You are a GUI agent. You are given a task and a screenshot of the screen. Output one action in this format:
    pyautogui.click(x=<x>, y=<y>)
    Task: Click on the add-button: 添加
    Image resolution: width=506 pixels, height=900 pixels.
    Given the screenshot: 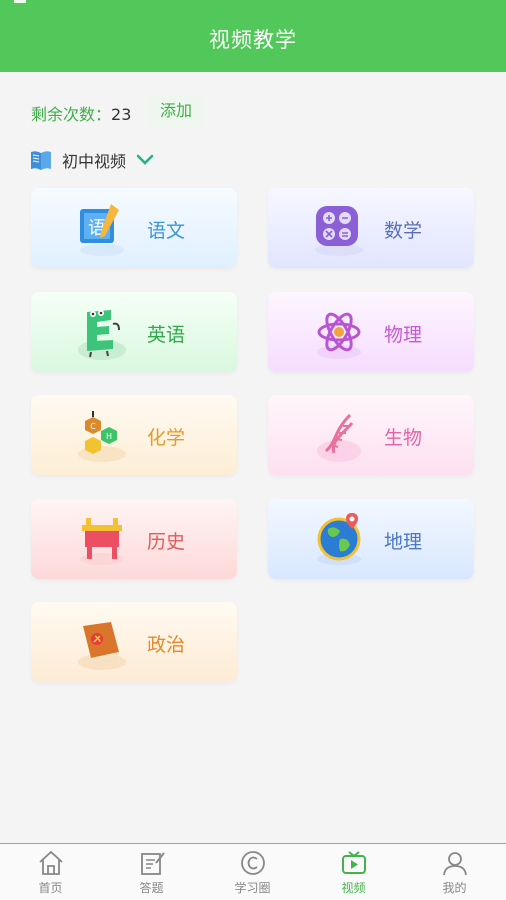 What is the action you would take?
    pyautogui.click(x=176, y=111)
    